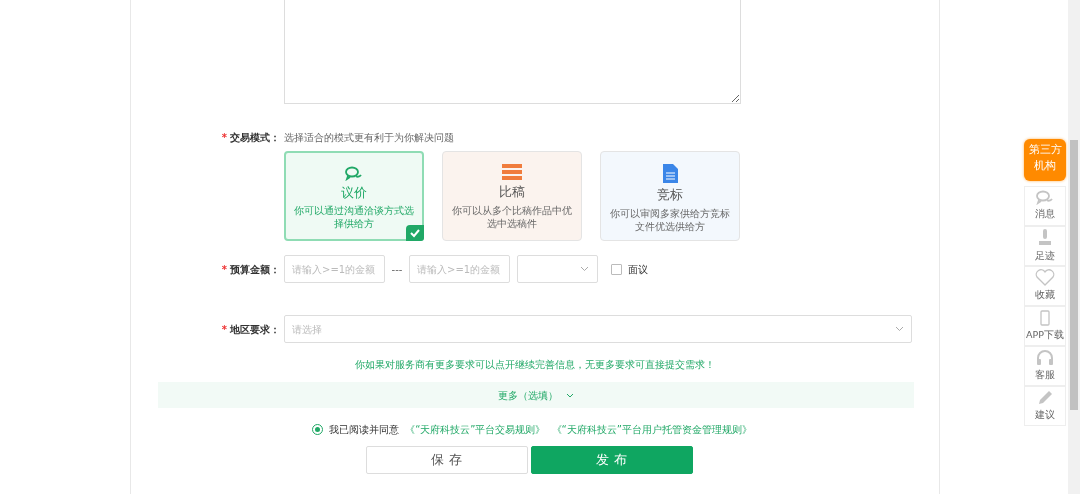 This screenshot has height=494, width=1080. What do you see at coordinates (415, 233) in the screenshot?
I see `check-icon` at bounding box center [415, 233].